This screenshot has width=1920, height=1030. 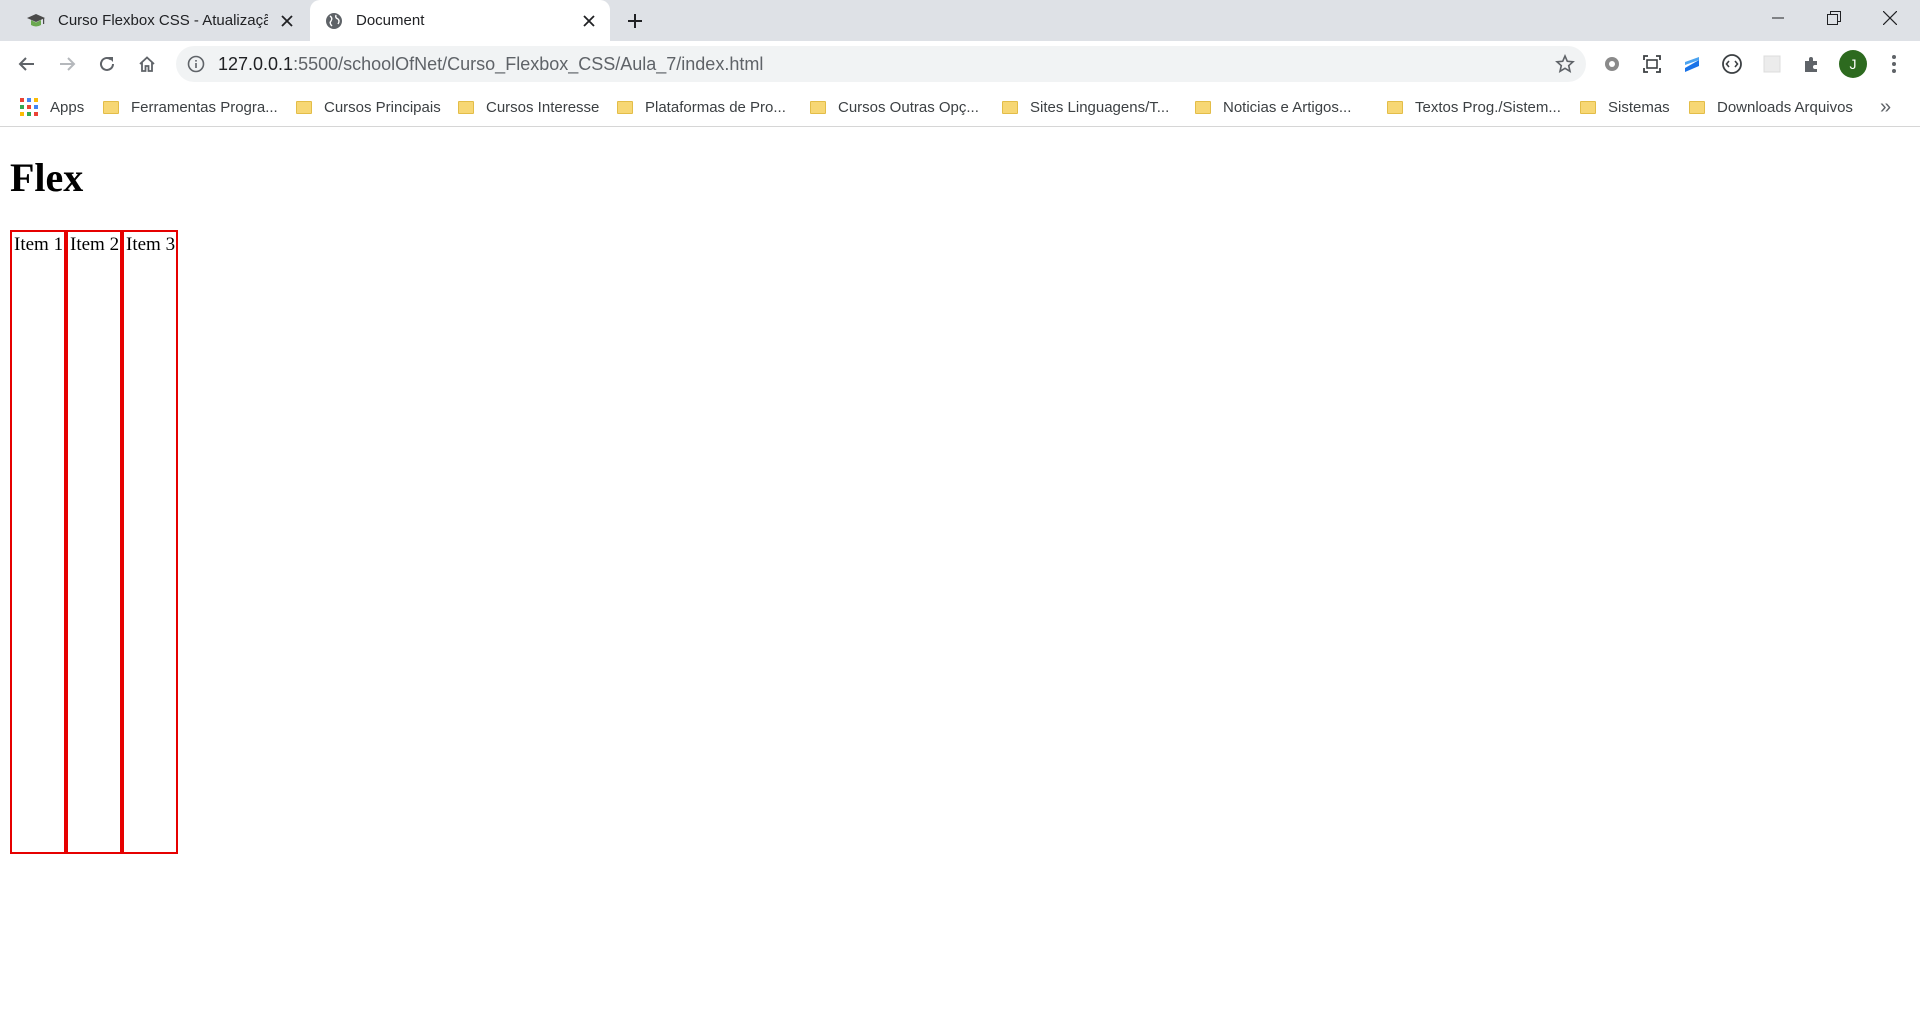 What do you see at coordinates (36, 21) in the screenshot?
I see `graduation-cap-icon` at bounding box center [36, 21].